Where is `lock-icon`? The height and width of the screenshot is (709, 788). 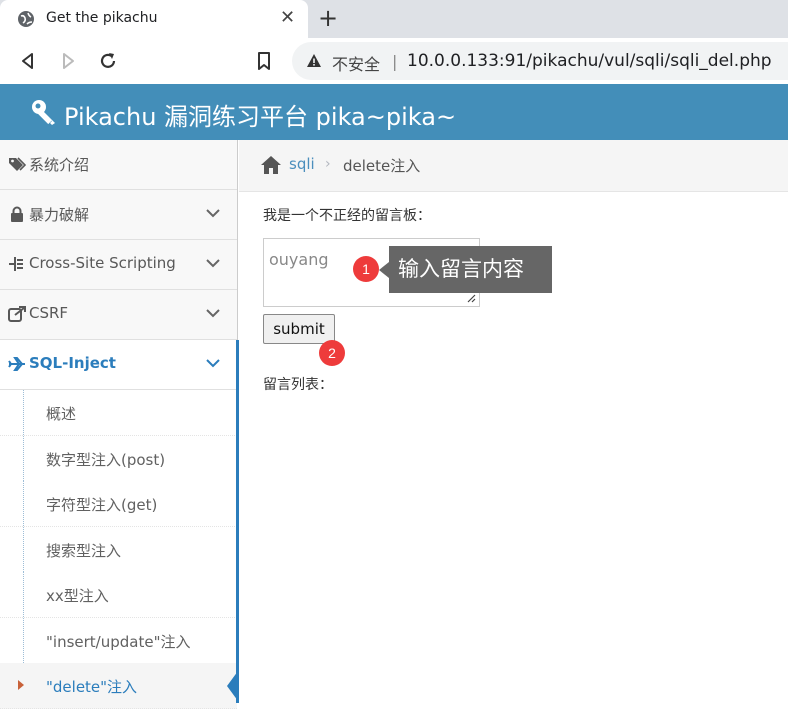 lock-icon is located at coordinates (17, 214).